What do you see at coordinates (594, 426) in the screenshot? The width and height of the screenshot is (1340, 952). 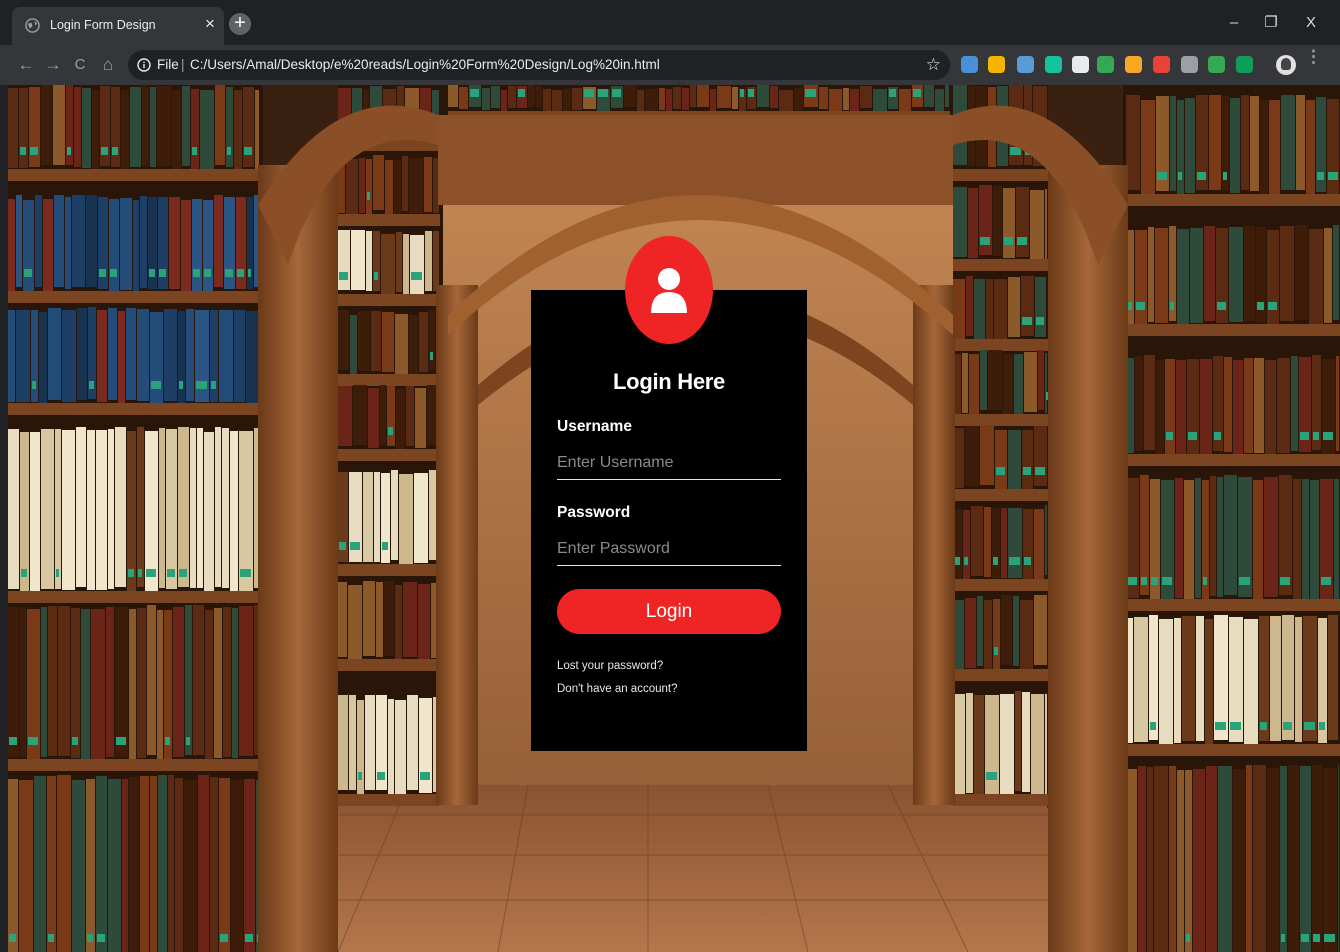 I see `username-label: Username` at bounding box center [594, 426].